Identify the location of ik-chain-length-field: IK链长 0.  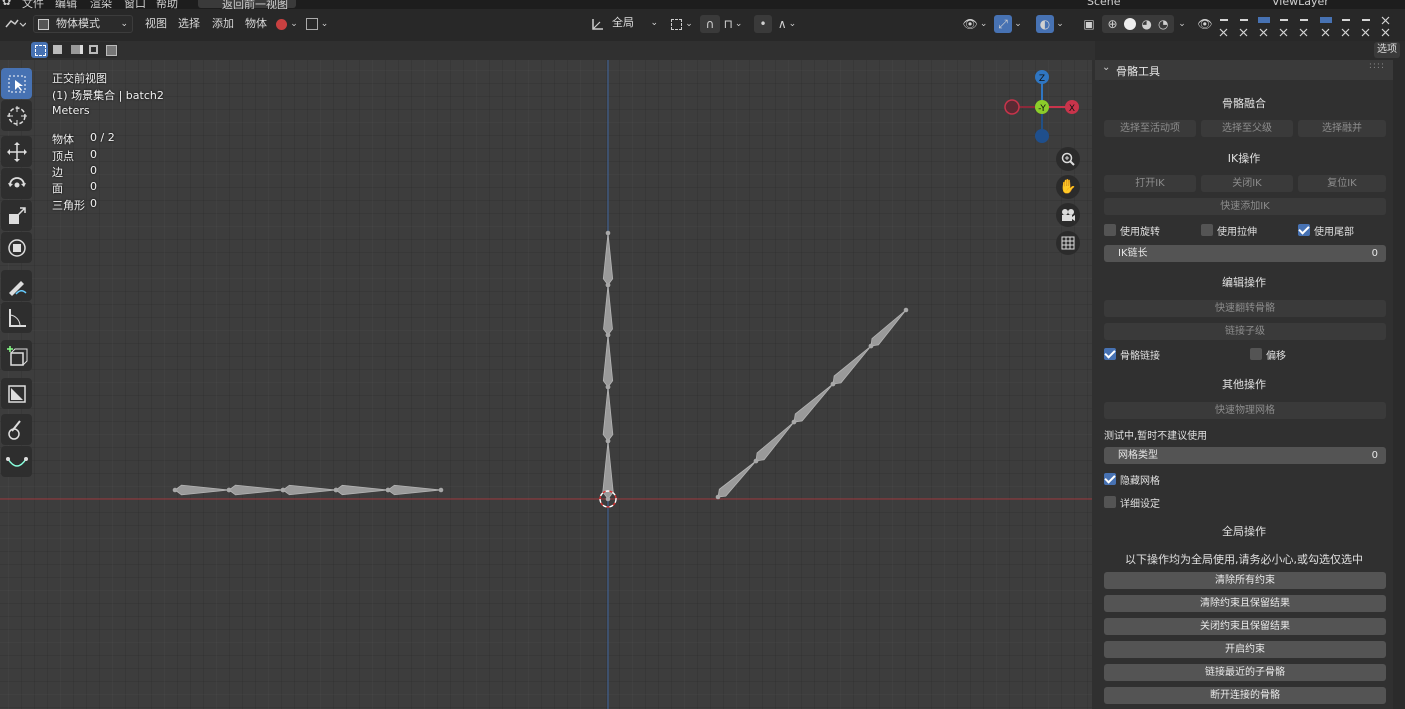
(1245, 253).